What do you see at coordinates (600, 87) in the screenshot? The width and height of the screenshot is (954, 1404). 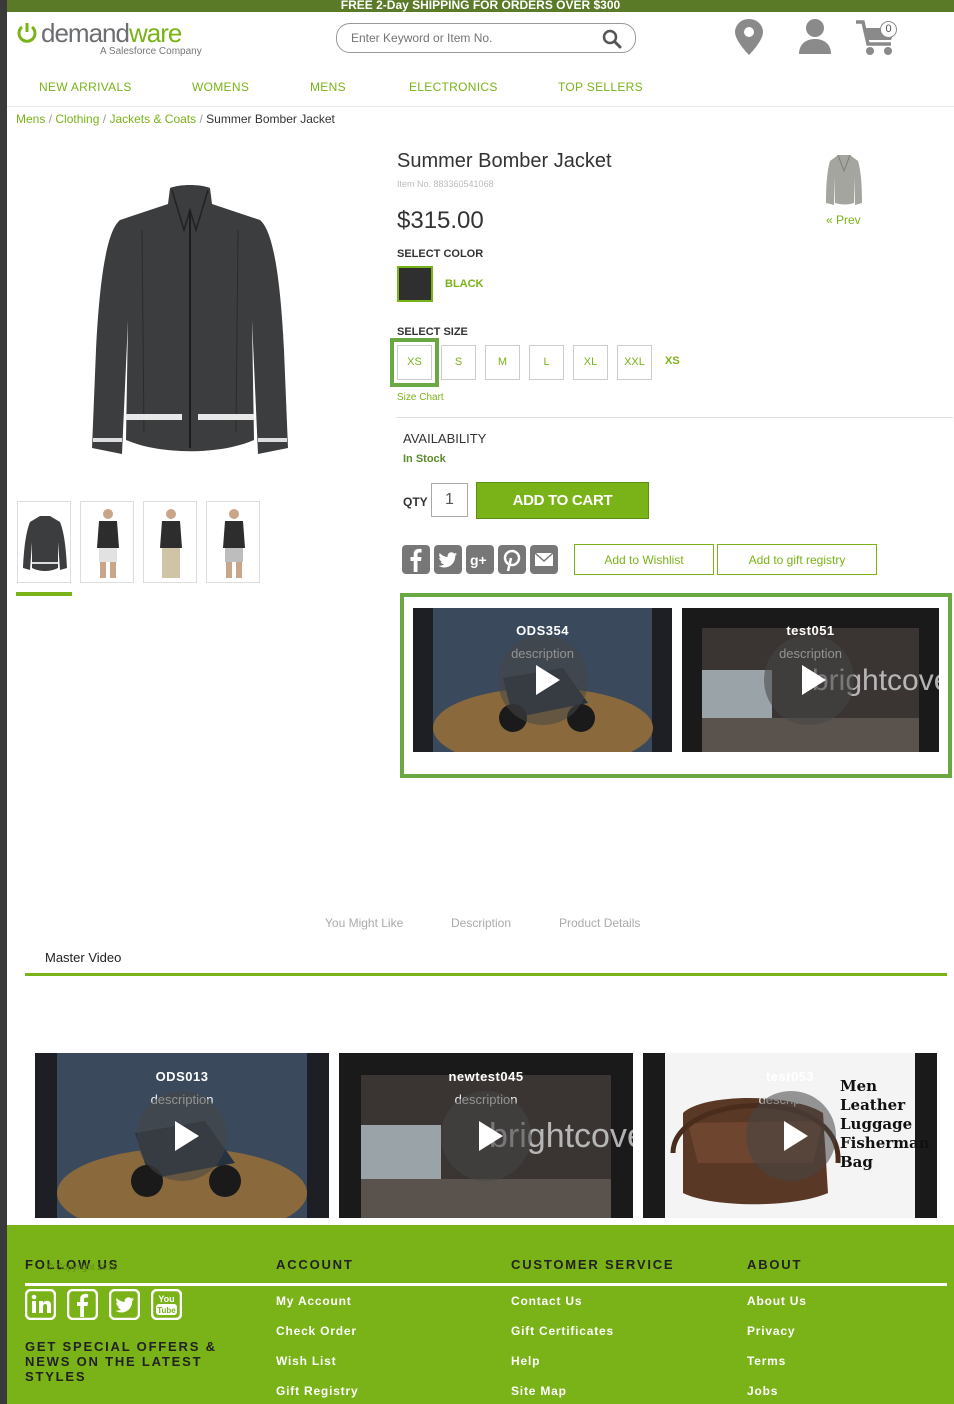 I see `nav-top-sellers: TOP SELLERS` at bounding box center [600, 87].